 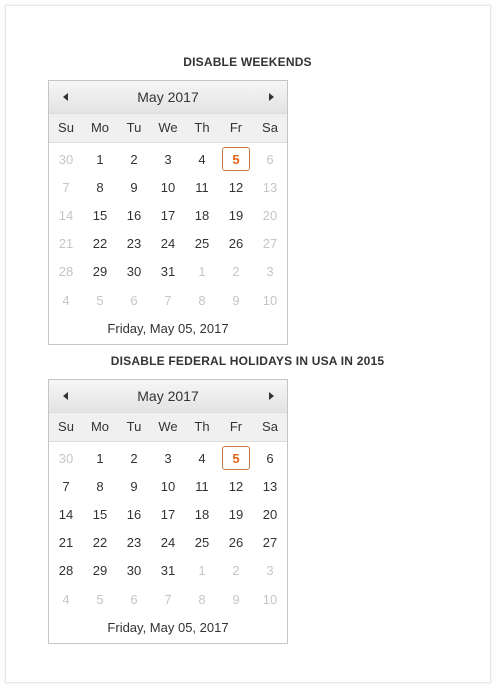 What do you see at coordinates (270, 486) in the screenshot?
I see `day-cell: 13` at bounding box center [270, 486].